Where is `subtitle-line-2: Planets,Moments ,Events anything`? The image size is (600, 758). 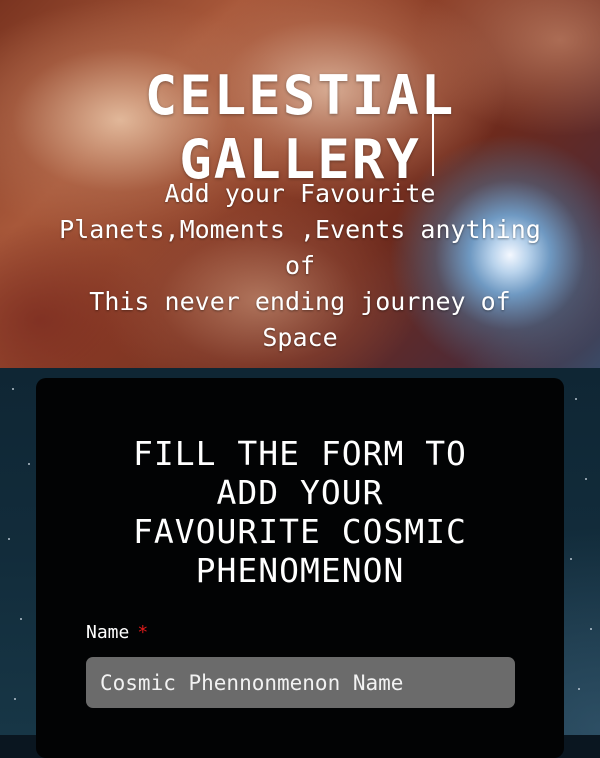 subtitle-line-2: Planets,Moments ,Events anything is located at coordinates (300, 229).